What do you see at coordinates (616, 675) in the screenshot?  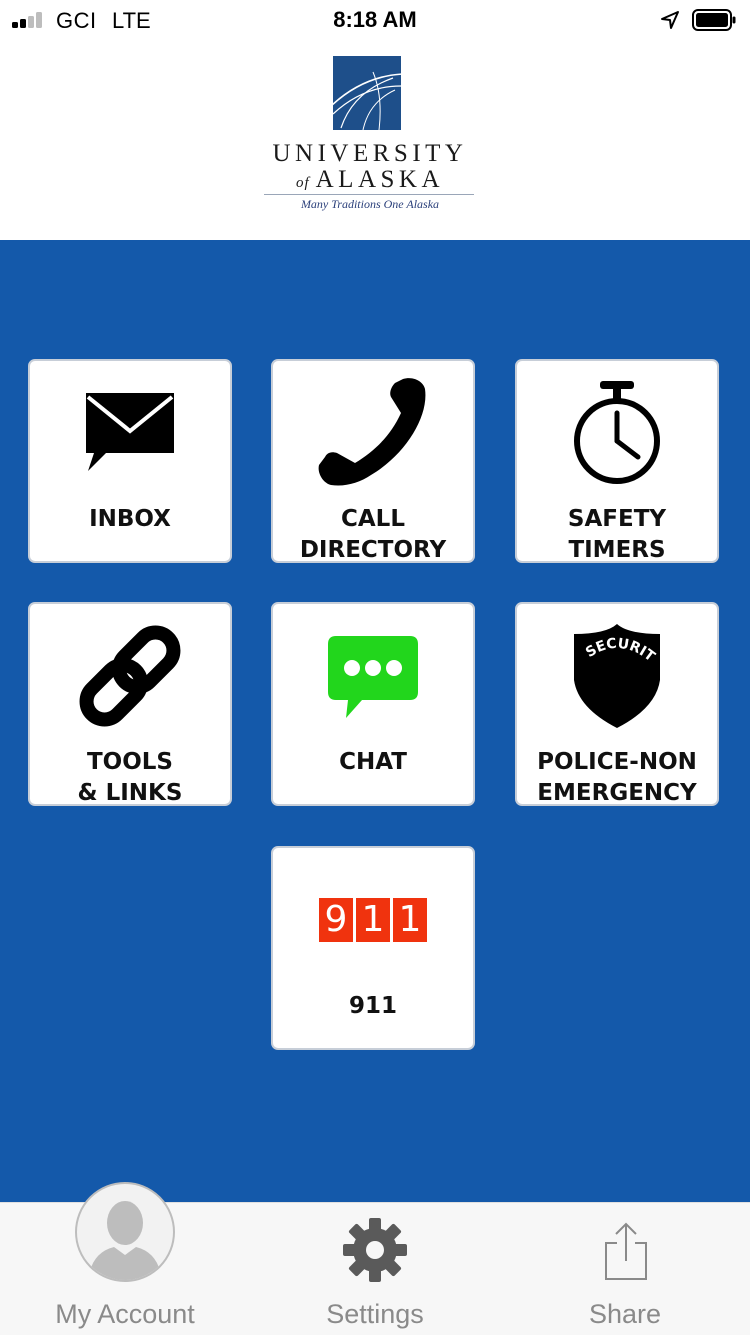 I see `security-shield-icon: SECURITY` at bounding box center [616, 675].